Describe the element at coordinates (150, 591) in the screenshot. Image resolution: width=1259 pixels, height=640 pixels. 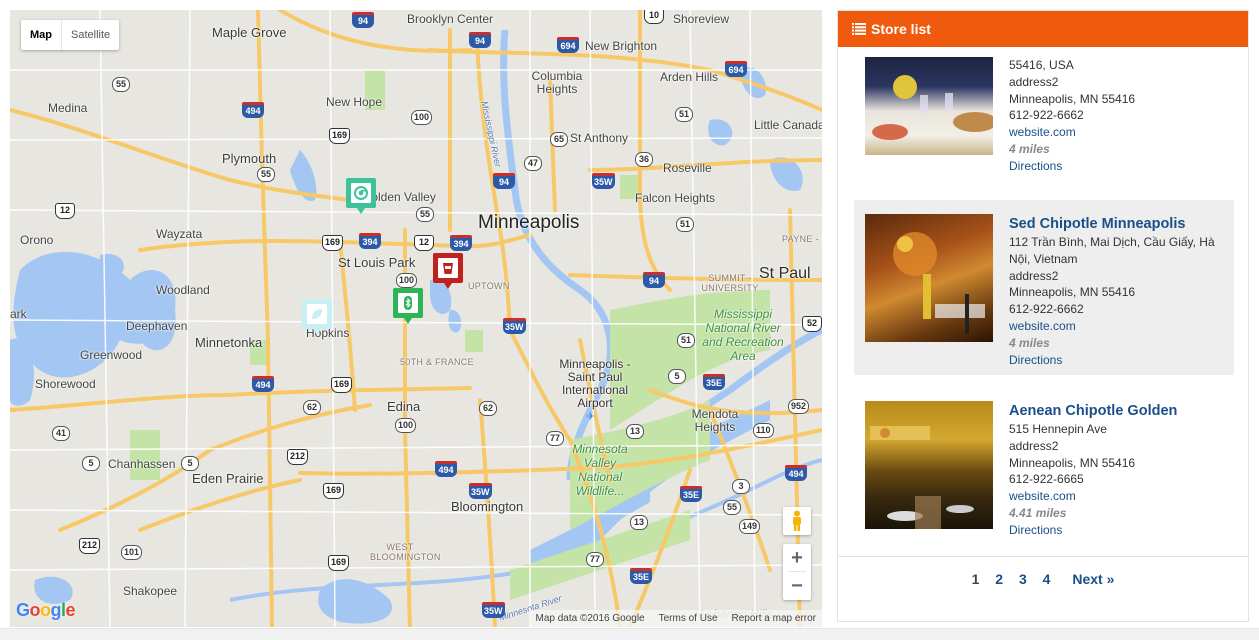
I see `map-label-shakopee: Shakopee` at that location.